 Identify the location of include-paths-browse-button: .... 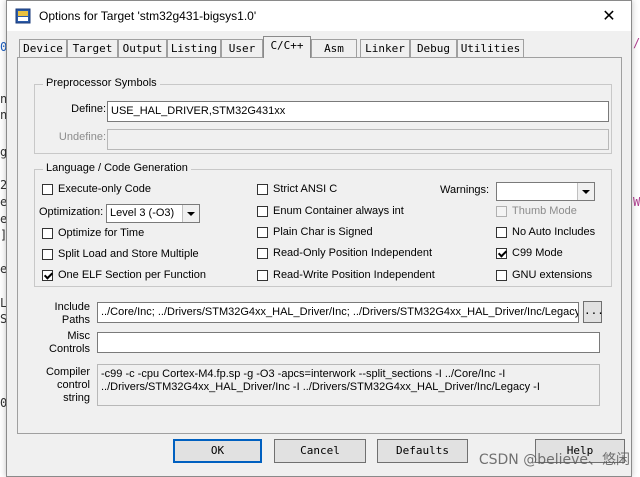
(593, 312).